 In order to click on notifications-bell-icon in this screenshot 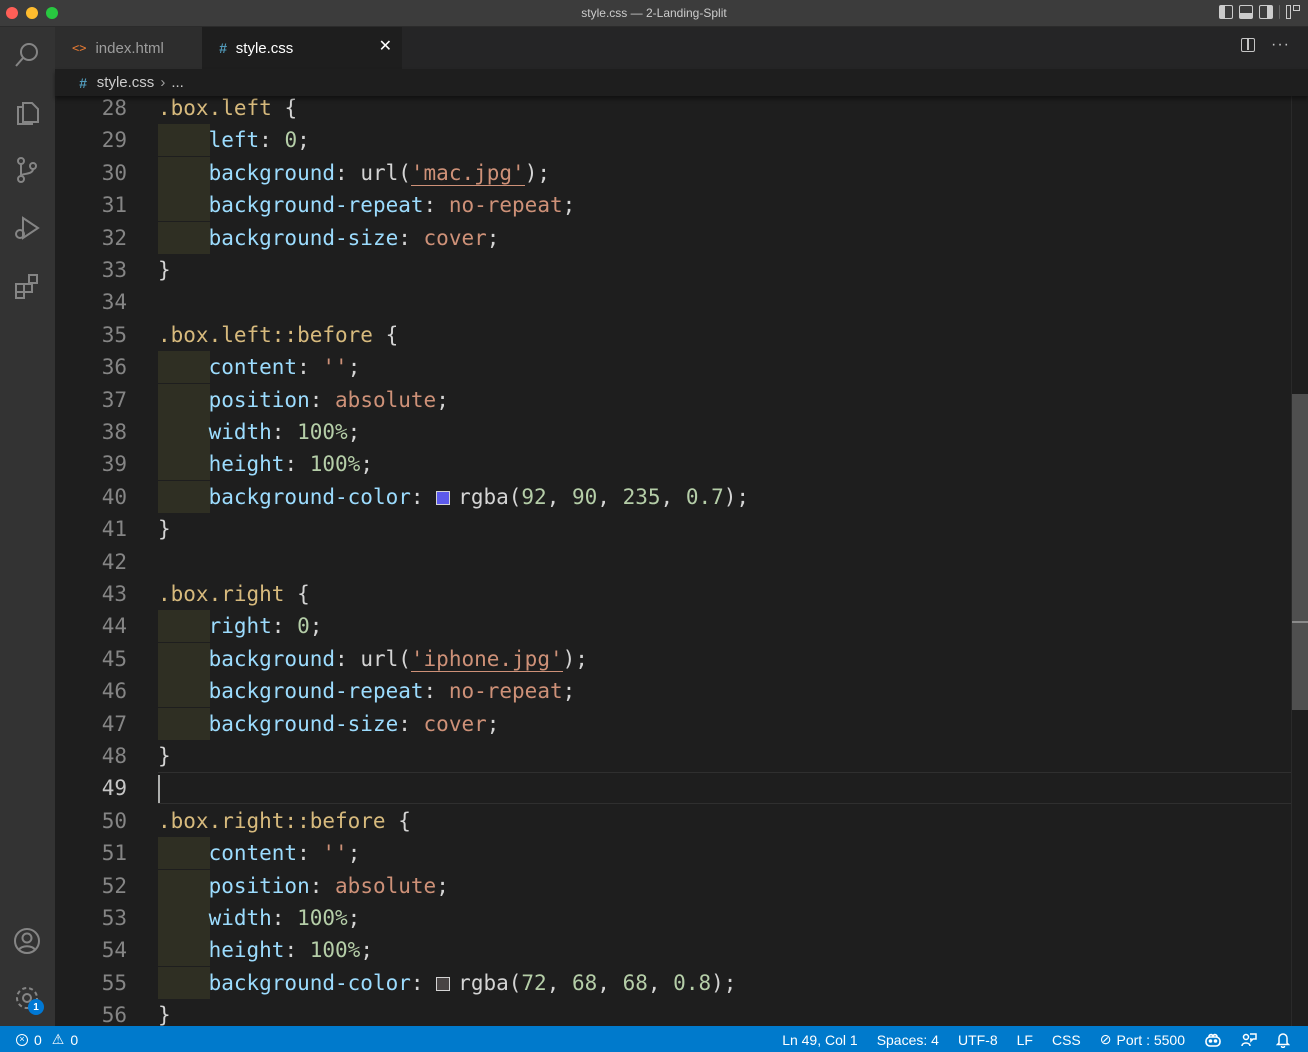, I will do `click(1283, 1040)`.